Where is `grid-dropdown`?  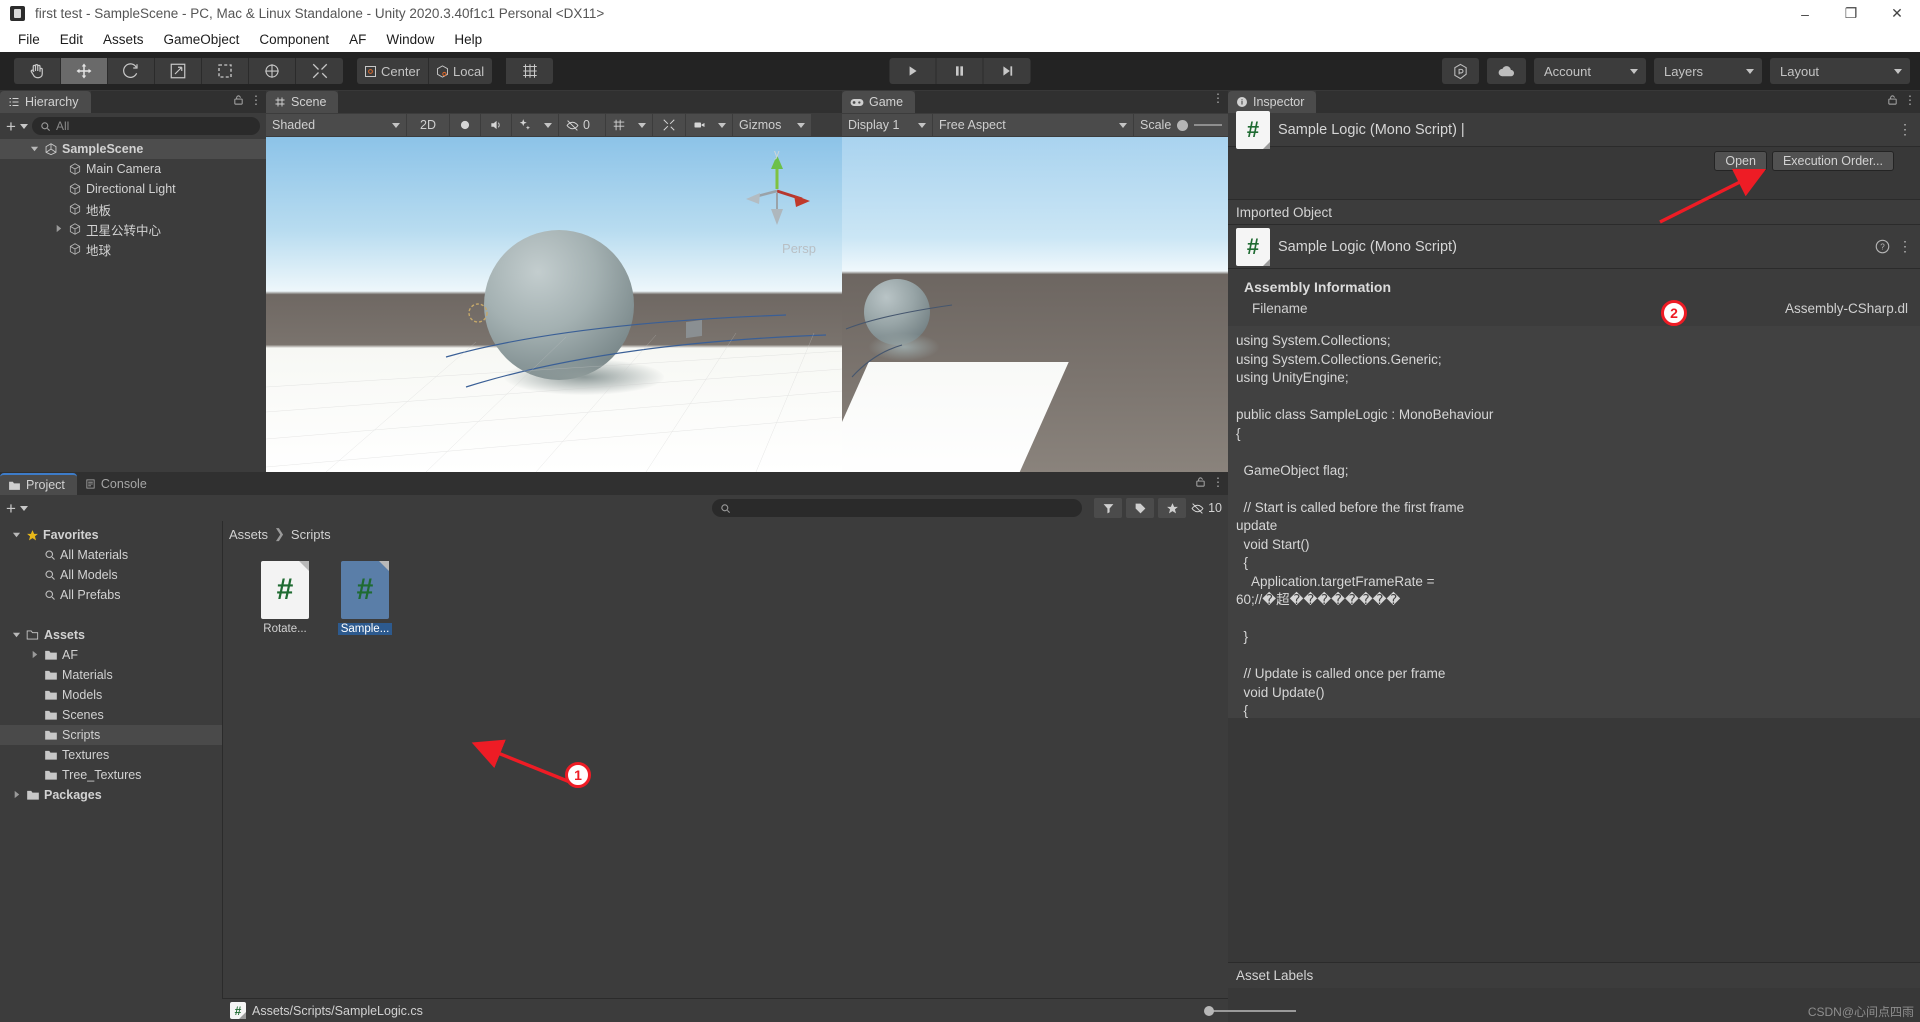 grid-dropdown is located at coordinates (629, 125).